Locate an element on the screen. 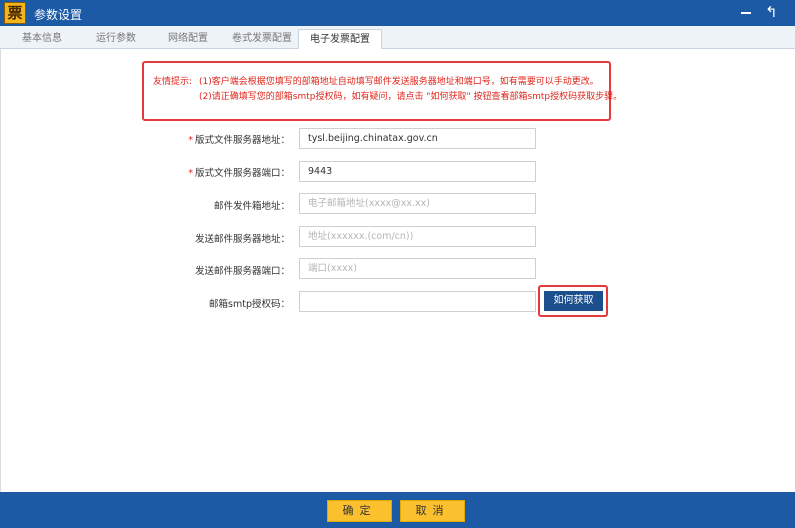 This screenshot has height=528, width=795. title-bar: 票 参数设置 ↰ is located at coordinates (397, 13).